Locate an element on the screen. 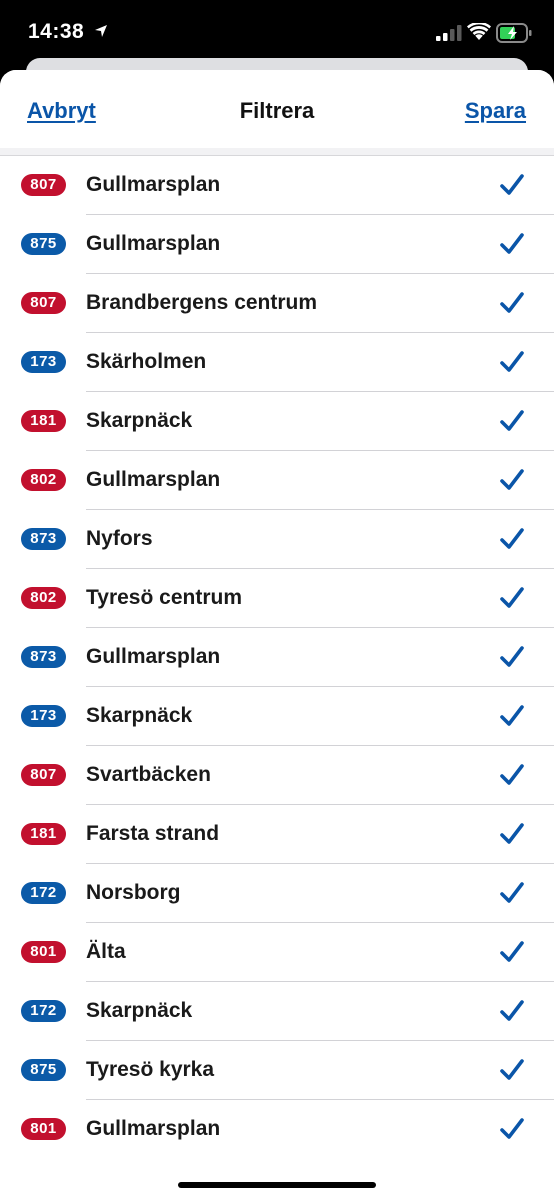 The image size is (554, 1200). save-button: Spara is located at coordinates (495, 111).